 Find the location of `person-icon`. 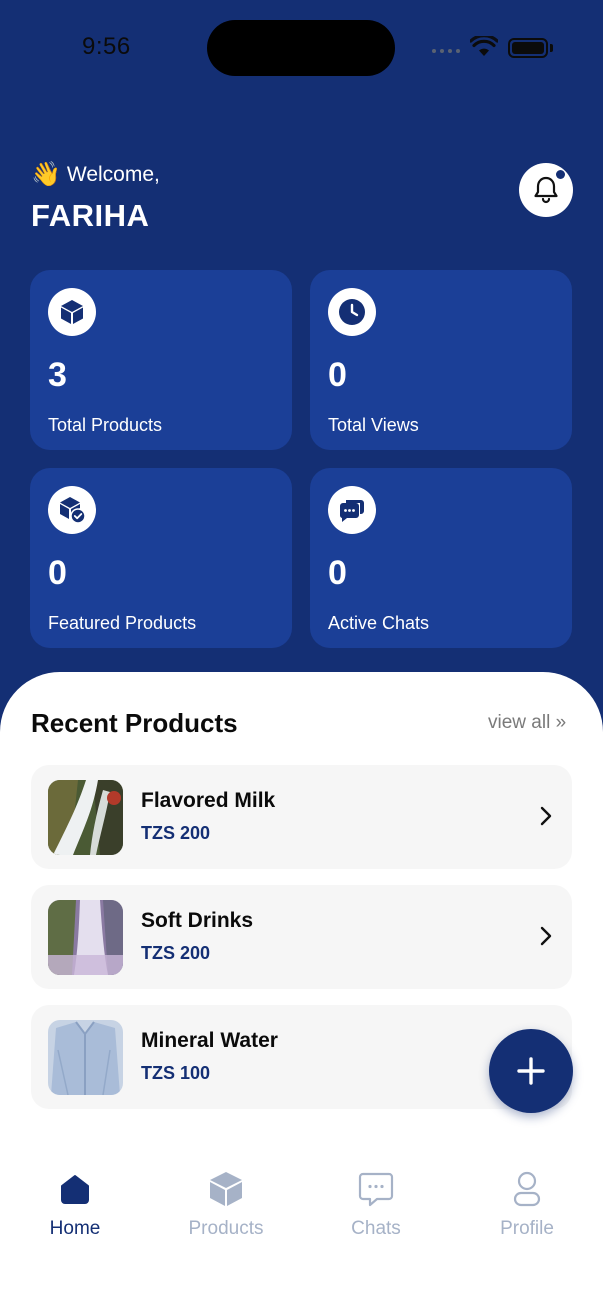

person-icon is located at coordinates (527, 1189).